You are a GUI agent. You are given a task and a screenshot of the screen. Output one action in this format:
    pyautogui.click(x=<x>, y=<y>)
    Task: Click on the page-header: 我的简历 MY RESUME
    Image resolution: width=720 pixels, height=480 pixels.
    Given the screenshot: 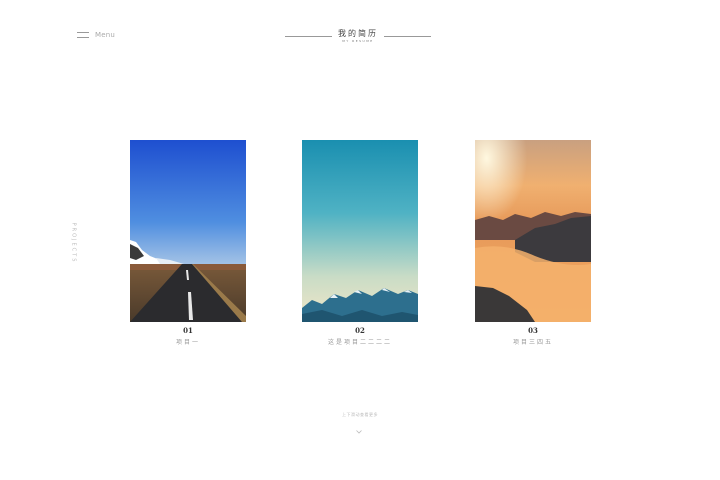 What is the action you would take?
    pyautogui.click(x=360, y=36)
    